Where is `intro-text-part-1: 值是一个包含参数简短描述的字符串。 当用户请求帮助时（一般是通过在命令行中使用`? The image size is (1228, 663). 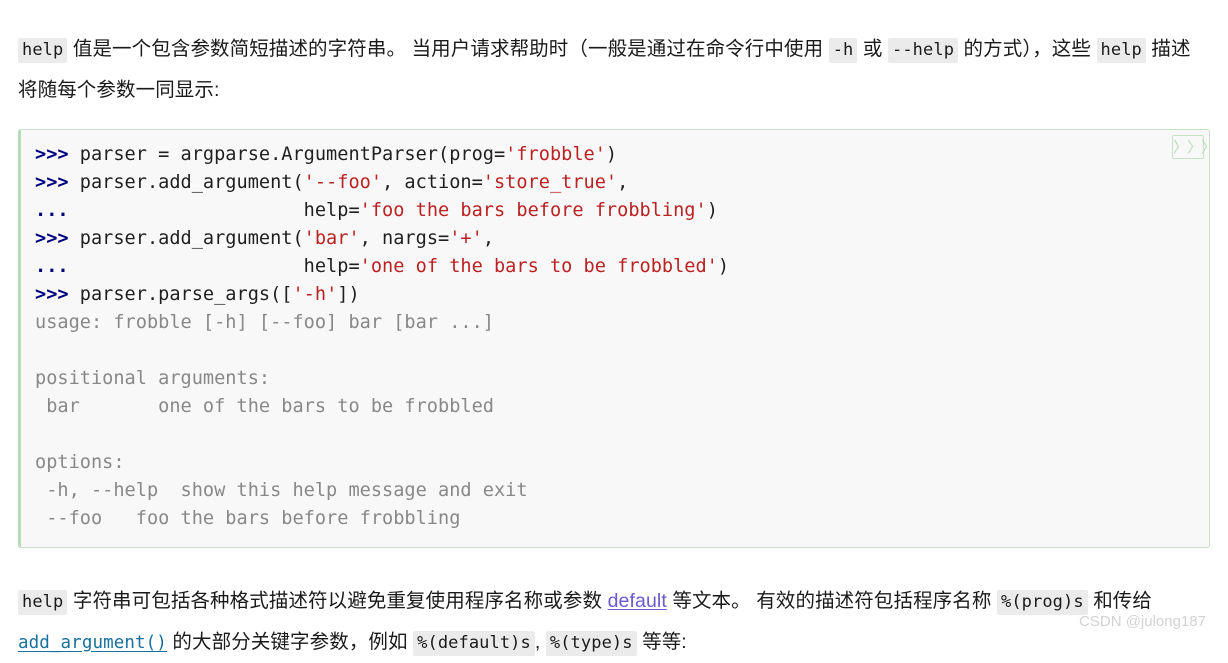 intro-text-part-1: 值是一个包含参数简短描述的字符串。 当用户请求帮助时（一般是通过在命令行中使用 is located at coordinates (448, 48).